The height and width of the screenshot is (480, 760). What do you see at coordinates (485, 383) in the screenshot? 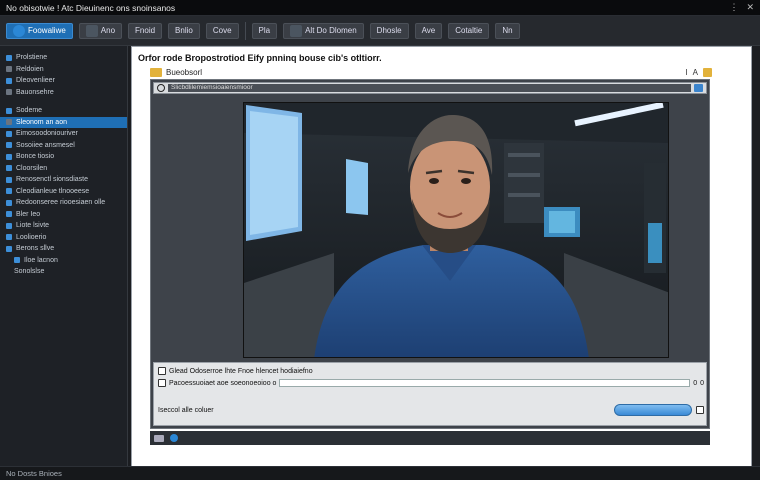
I see `progress-field` at bounding box center [485, 383].